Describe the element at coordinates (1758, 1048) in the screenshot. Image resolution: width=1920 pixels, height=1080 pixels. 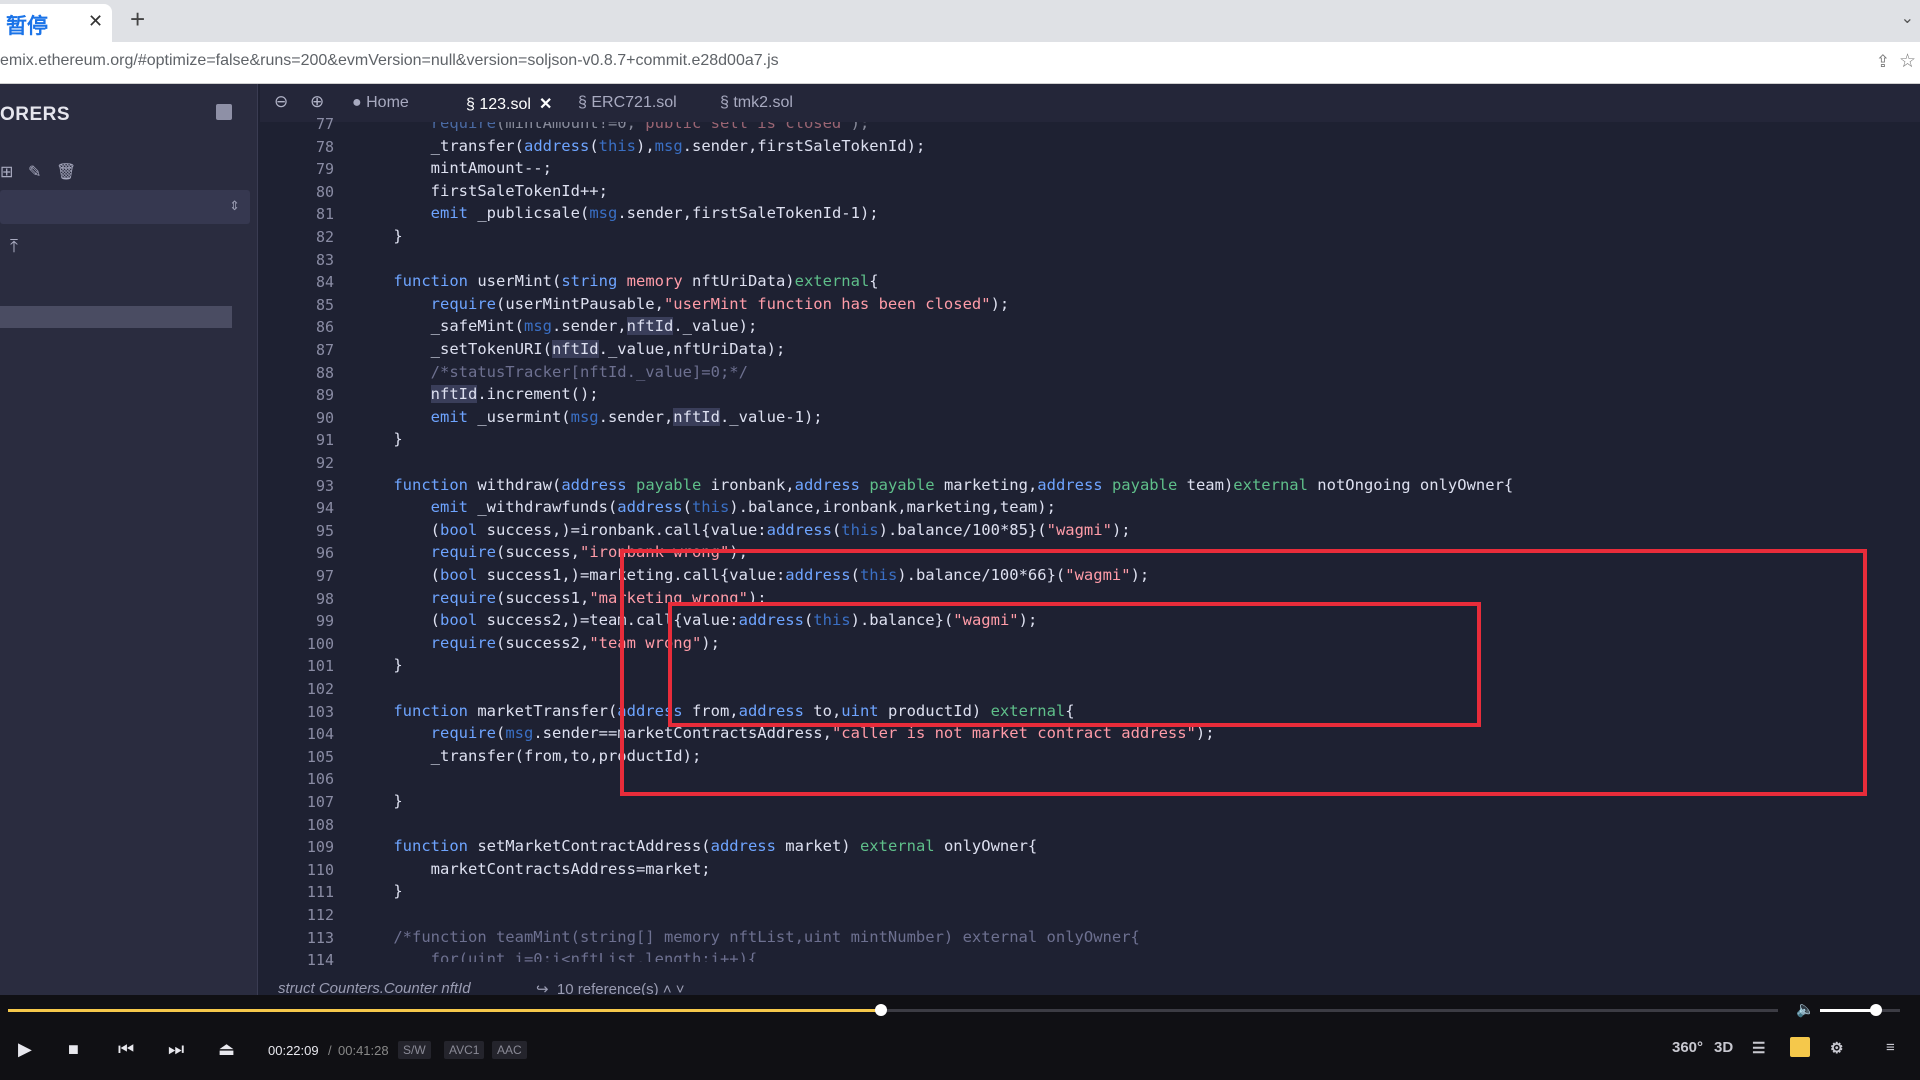
I see `playlist-search-icon: ☰` at that location.